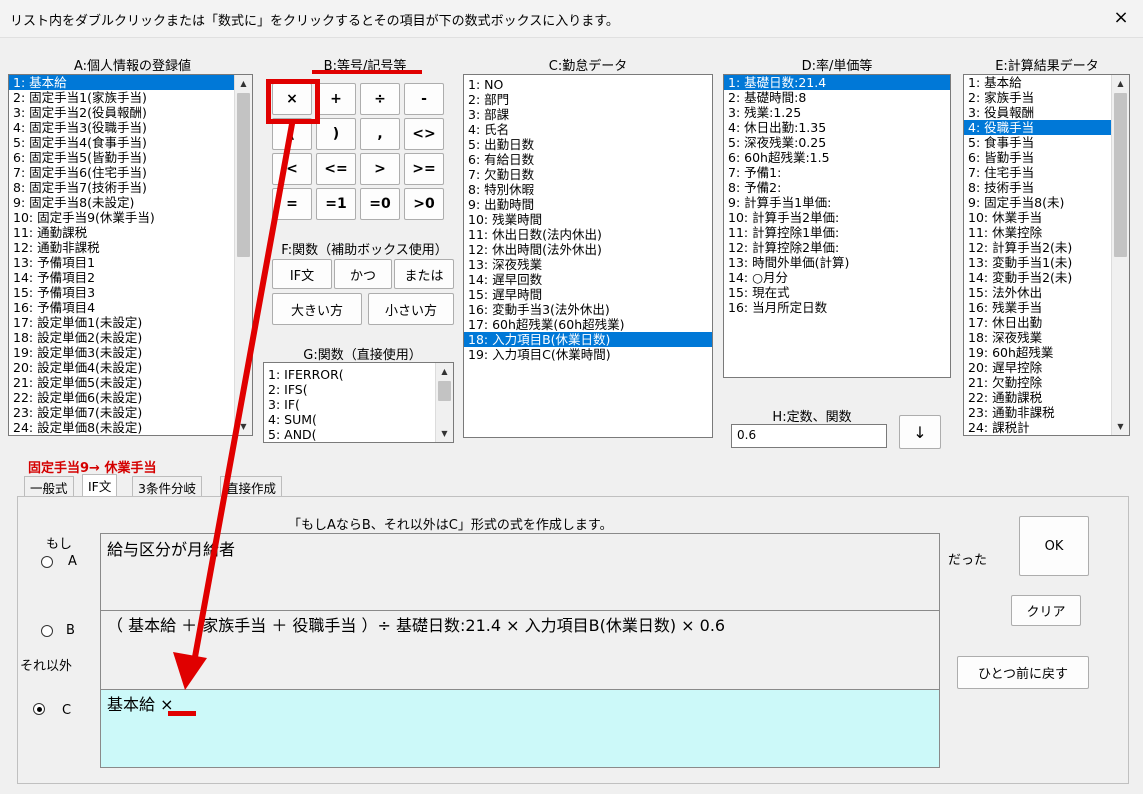 This screenshot has width=1143, height=794. I want to click on annotation-arrow, so click(234, 405).